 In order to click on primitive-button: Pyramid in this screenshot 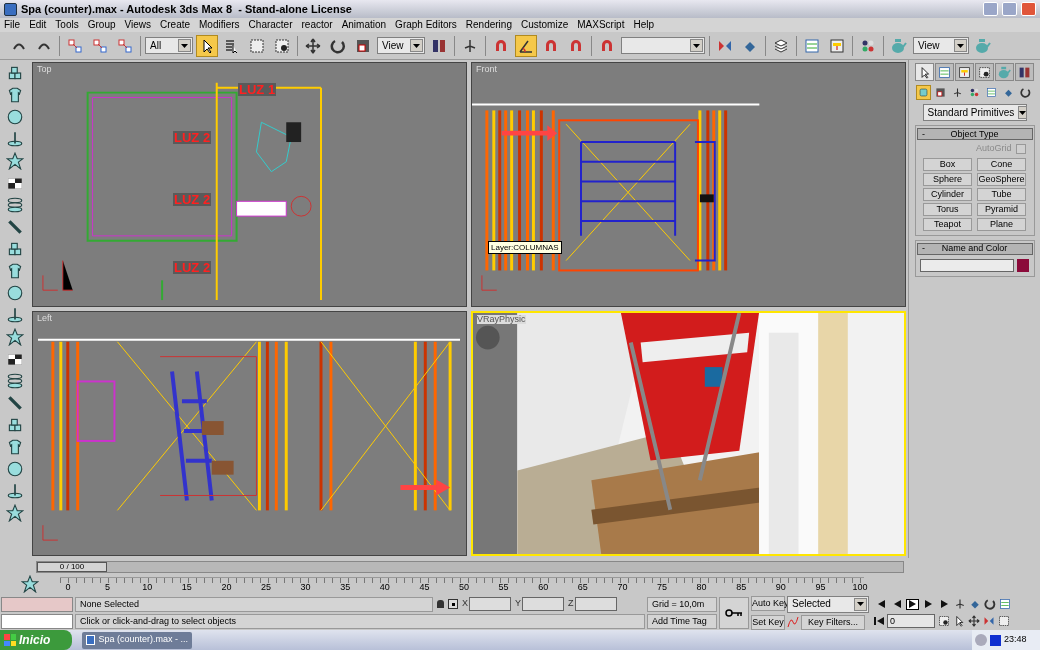, I will do `click(1001, 209)`.